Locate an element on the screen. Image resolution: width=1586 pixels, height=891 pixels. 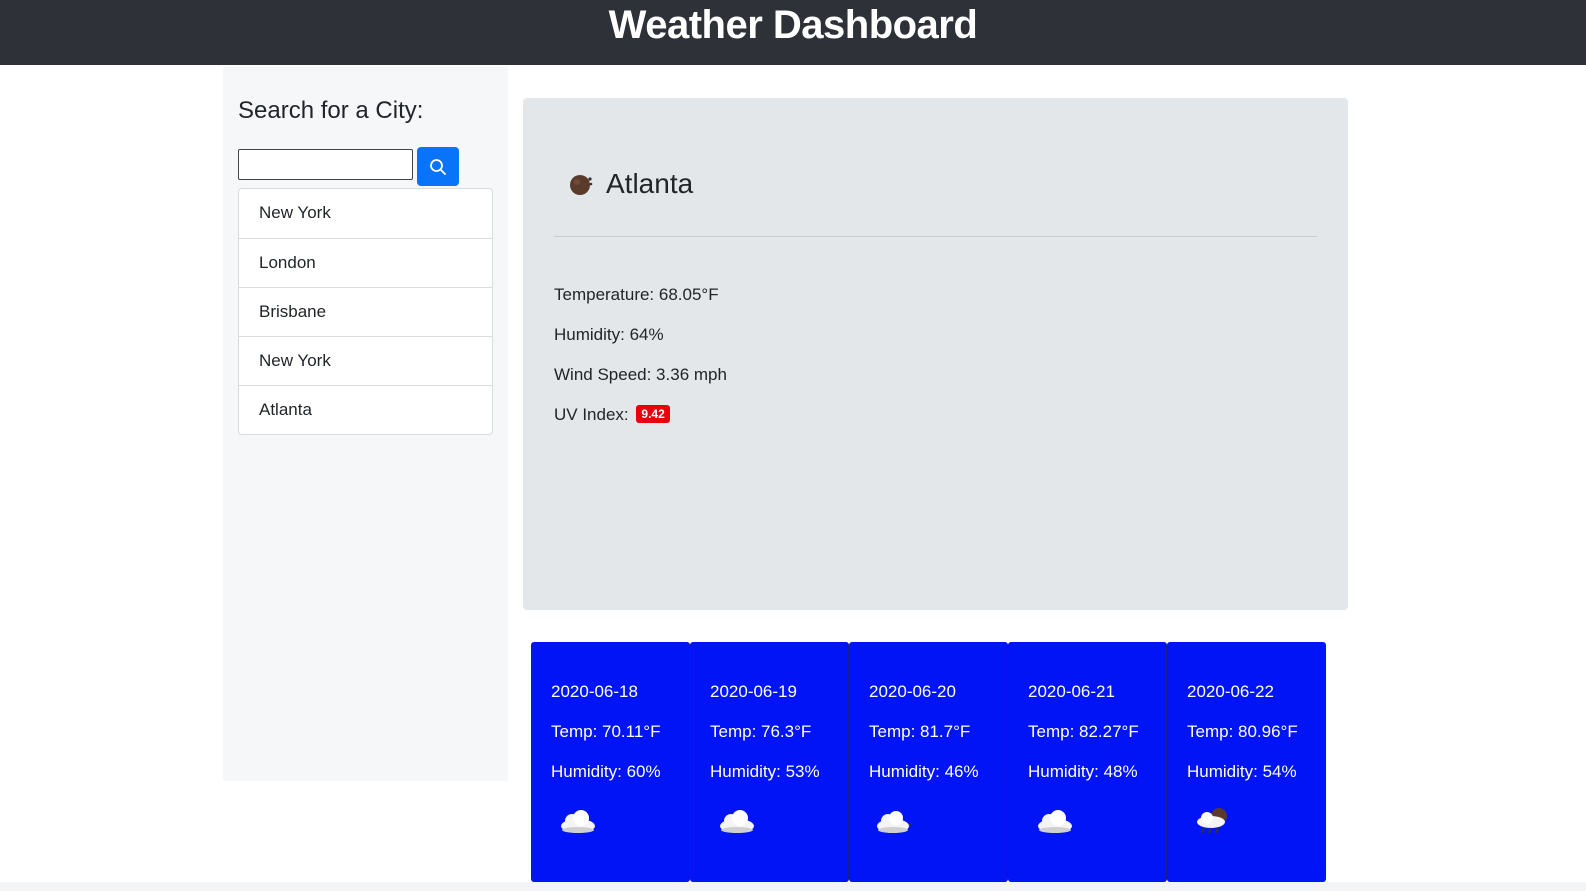
wind-speed-text: Wind Speed: 3.36 mph is located at coordinates (640, 374).